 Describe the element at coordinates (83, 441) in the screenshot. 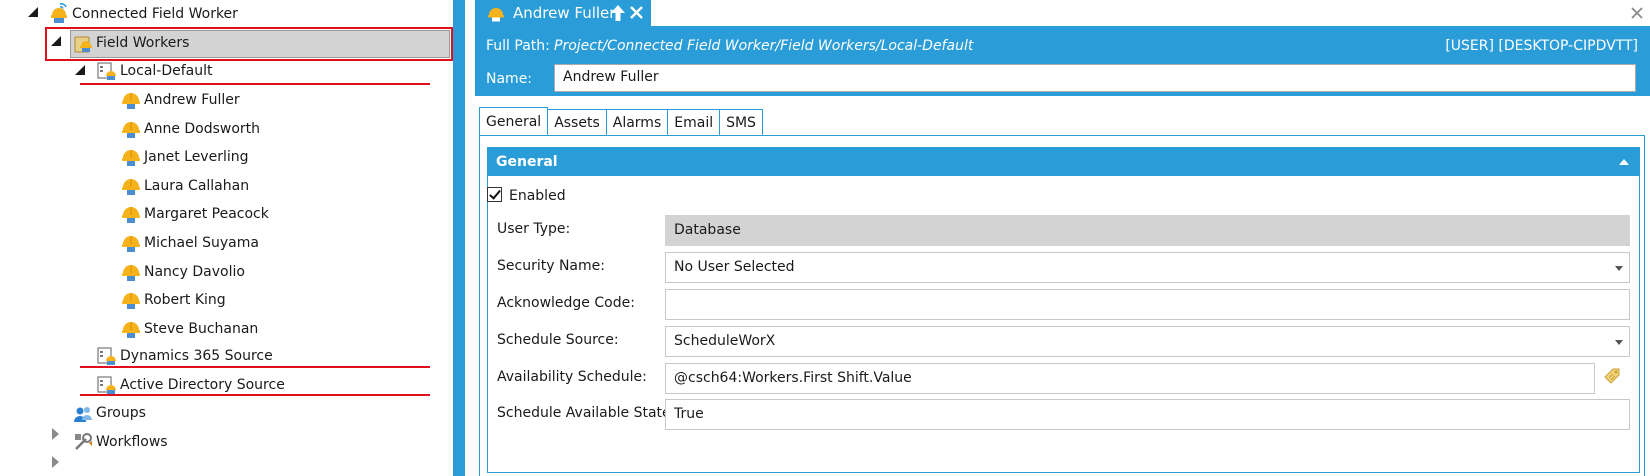

I see `workflows-icon` at that location.